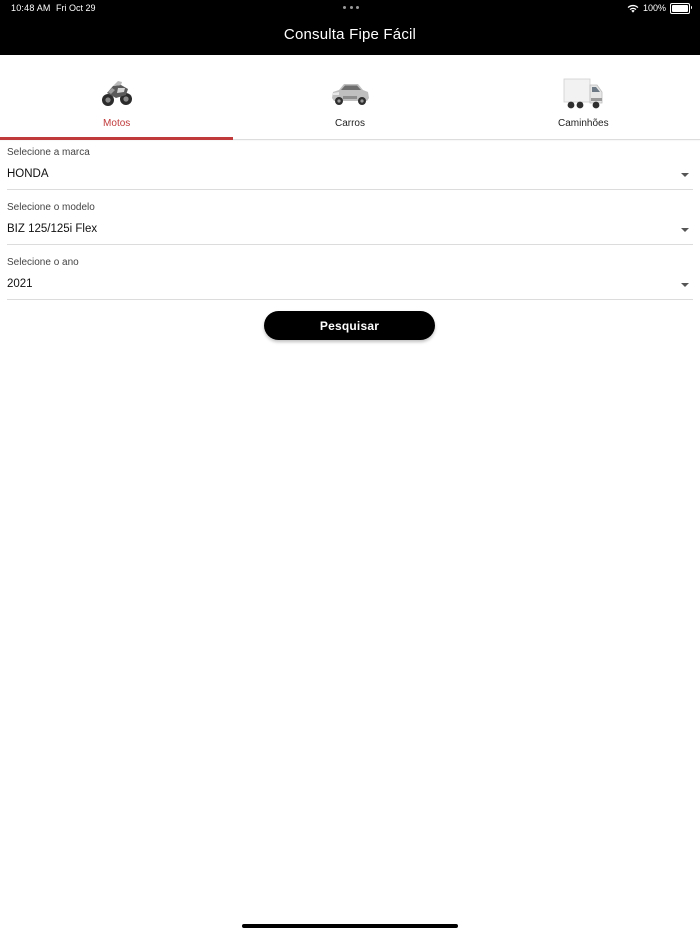  Describe the element at coordinates (350, 278) in the screenshot. I see `year-select: Selecione o ano 2021` at that location.